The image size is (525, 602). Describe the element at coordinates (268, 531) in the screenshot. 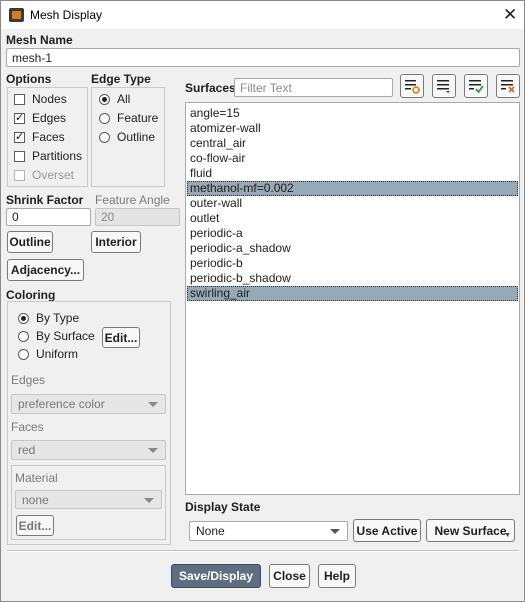

I see `display-state-select: None` at that location.